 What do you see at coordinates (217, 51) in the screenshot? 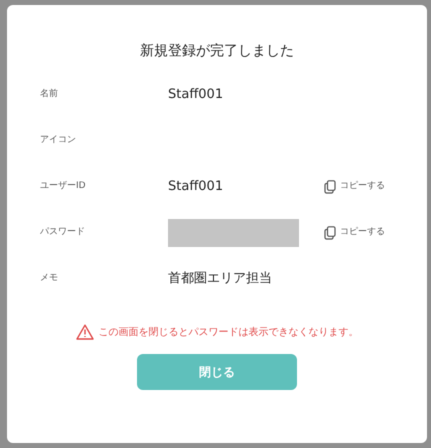
I see `dialog-title: 新規登録が完了しました` at bounding box center [217, 51].